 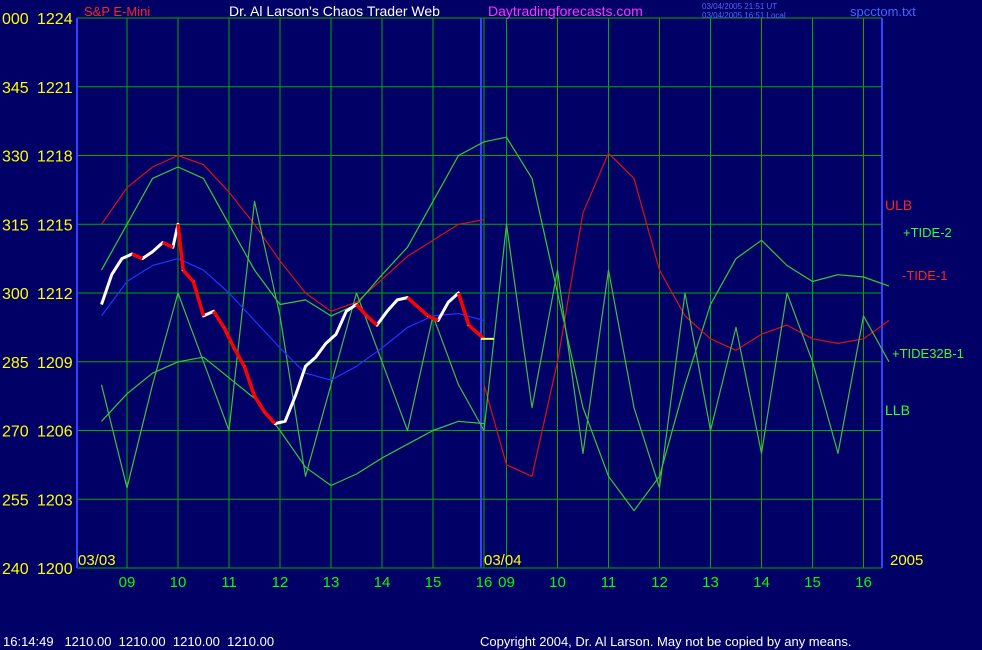 What do you see at coordinates (503, 560) in the screenshot?
I see `date-label-0304: 03/04` at bounding box center [503, 560].